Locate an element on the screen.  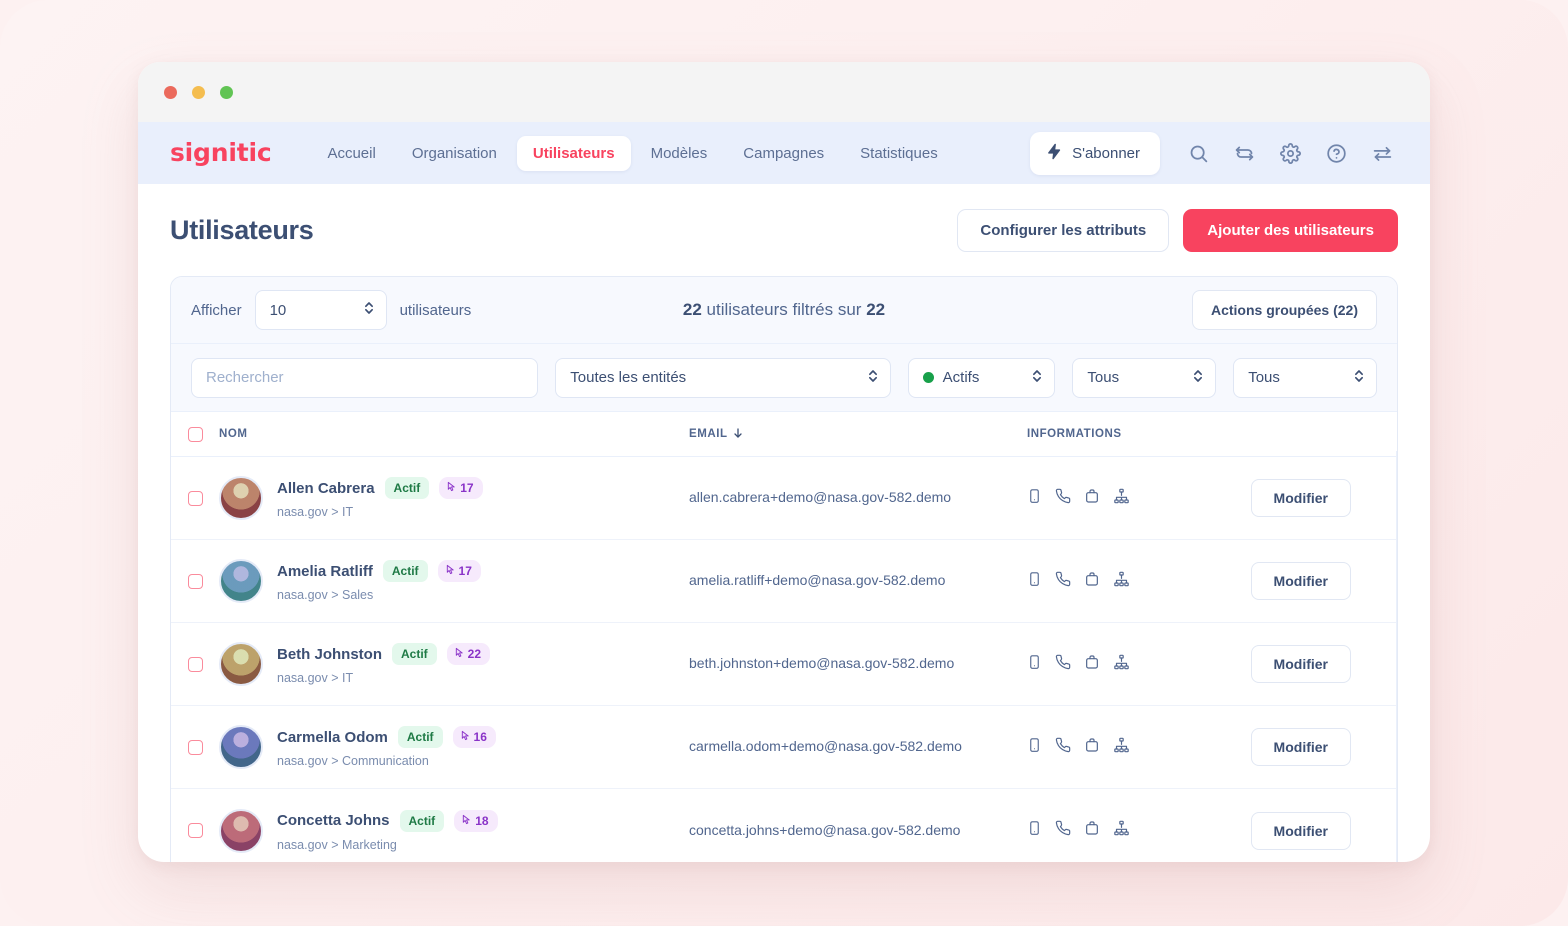
nav-item-utilisateurs: Utilisateurs is located at coordinates (573, 153).